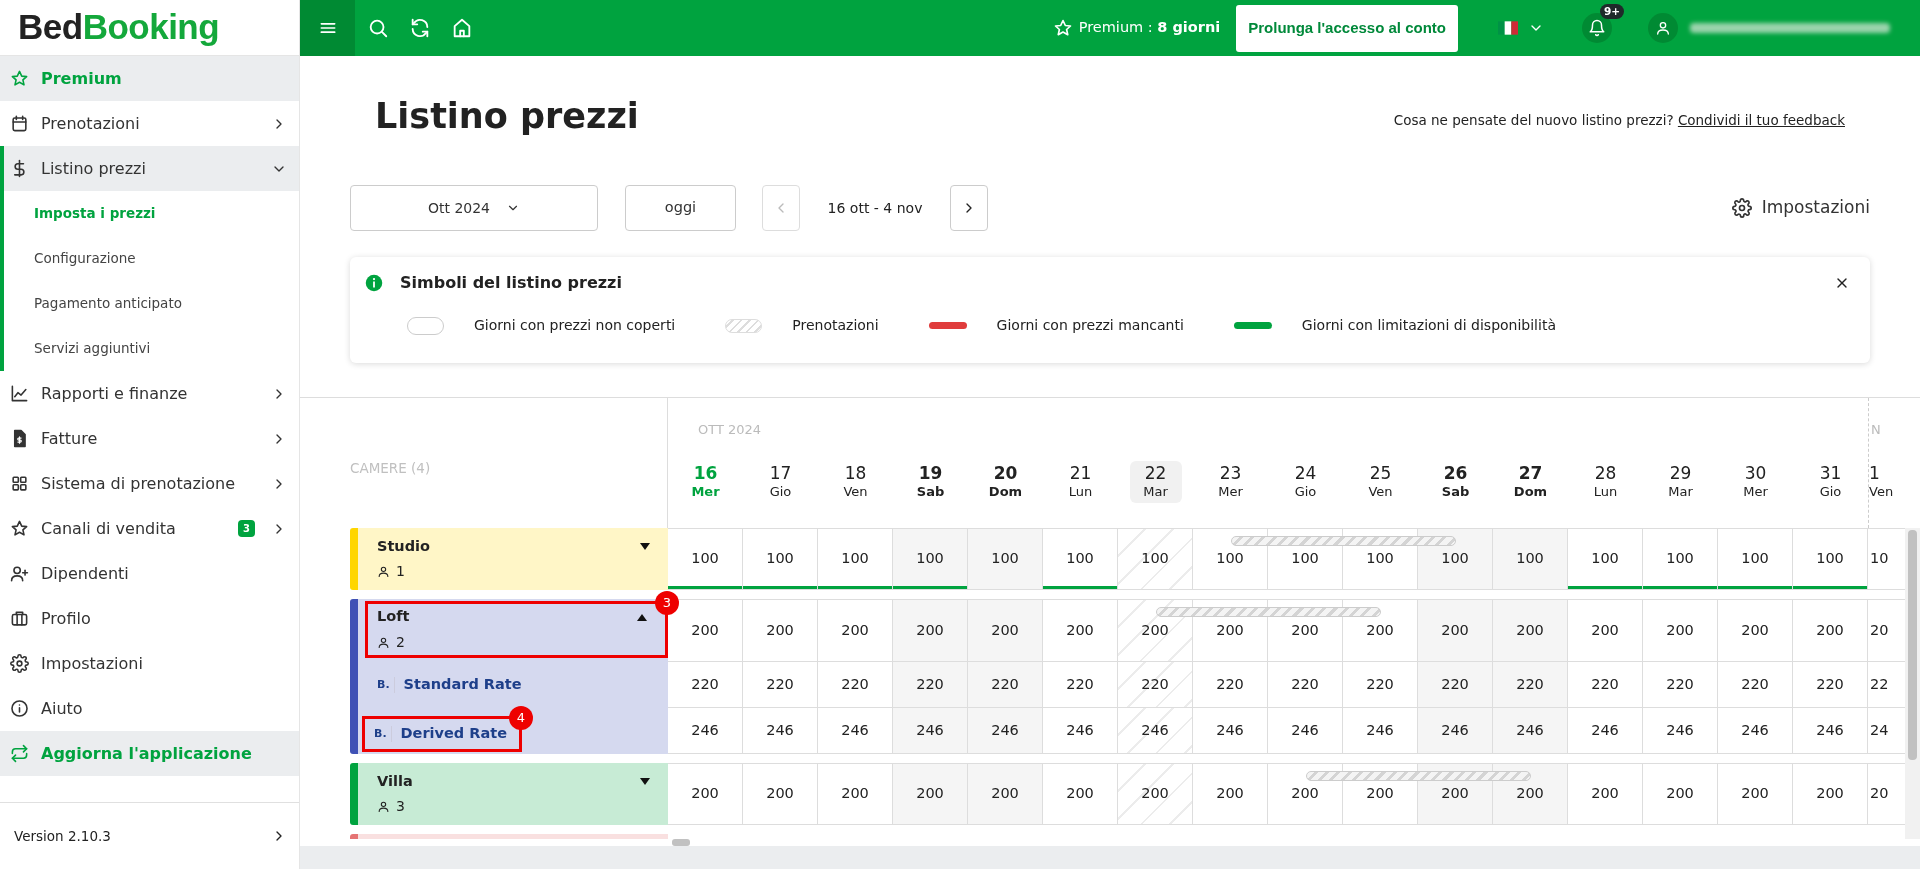 The width and height of the screenshot is (1920, 869). What do you see at coordinates (393, 617) in the screenshot?
I see `room-name: Loft` at bounding box center [393, 617].